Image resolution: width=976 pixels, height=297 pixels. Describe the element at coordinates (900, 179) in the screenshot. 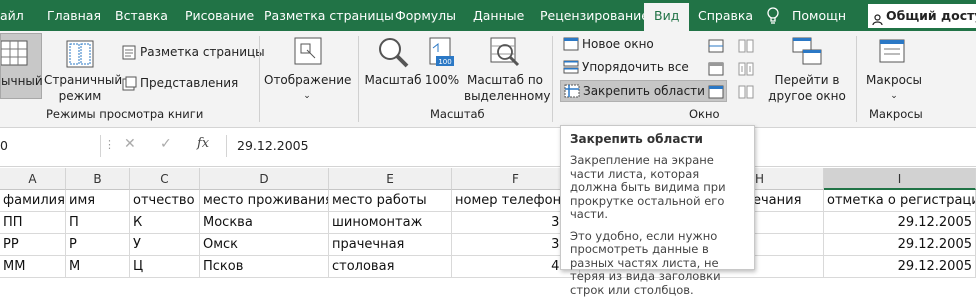

I see `column-header-i: I` at that location.